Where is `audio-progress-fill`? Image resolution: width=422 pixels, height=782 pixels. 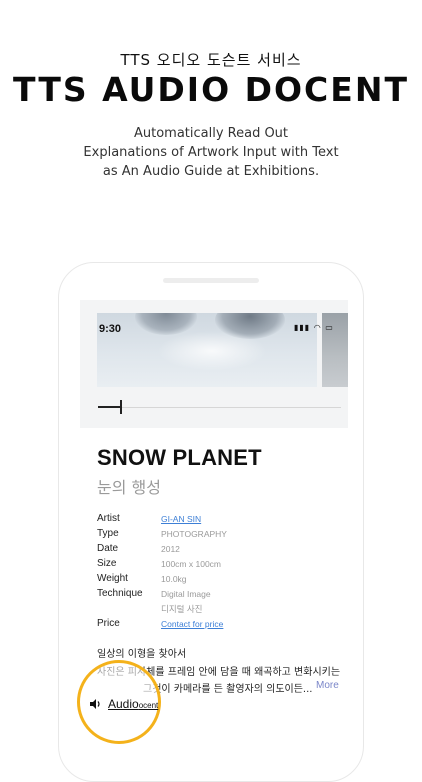
audio-progress-fill is located at coordinates (109, 407).